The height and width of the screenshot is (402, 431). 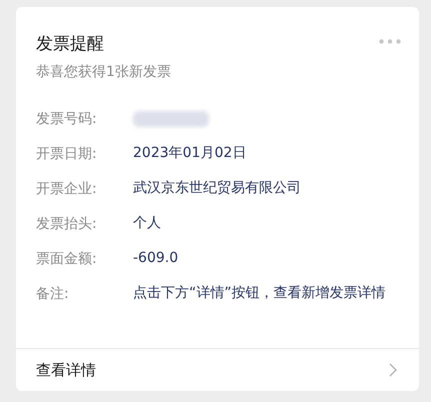 I want to click on field-label: 票面金额:, so click(x=67, y=259).